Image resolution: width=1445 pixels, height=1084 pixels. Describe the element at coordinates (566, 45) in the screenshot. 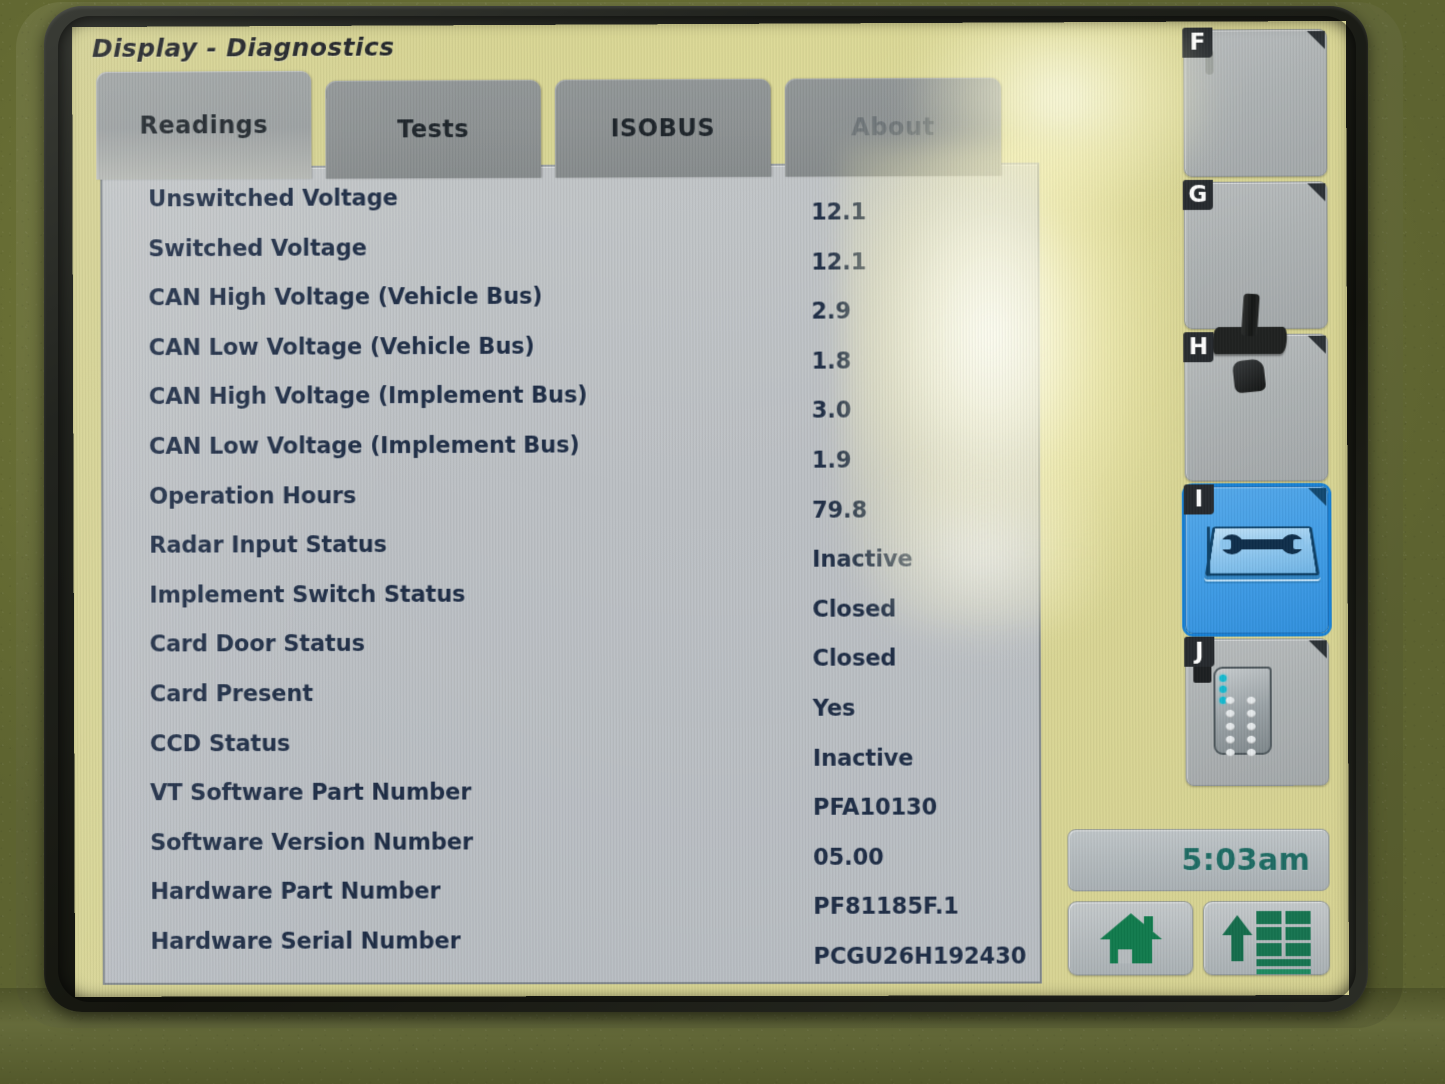

I see `title-bar: Display - Diagnostics` at that location.